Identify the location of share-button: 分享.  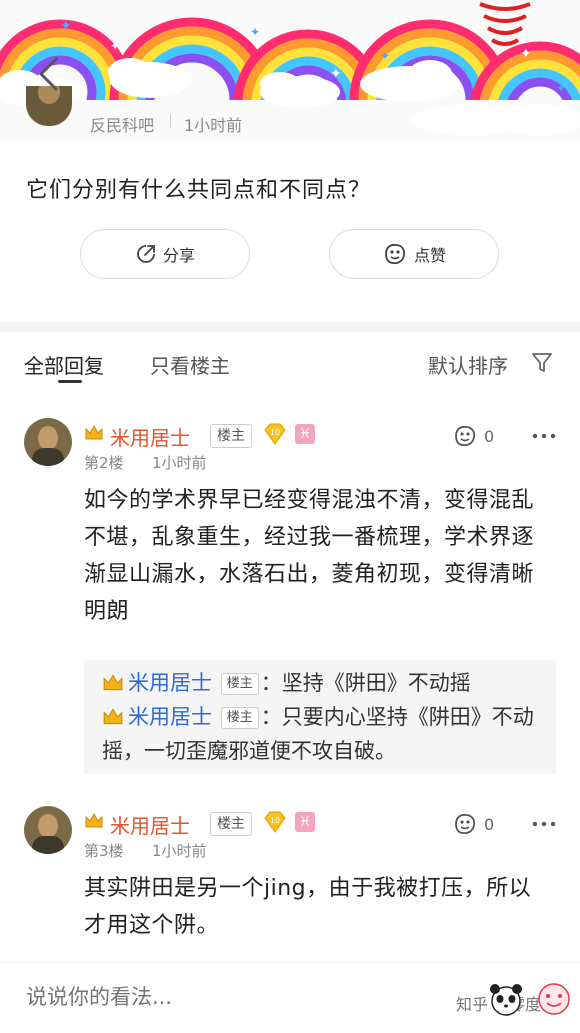
(165, 254).